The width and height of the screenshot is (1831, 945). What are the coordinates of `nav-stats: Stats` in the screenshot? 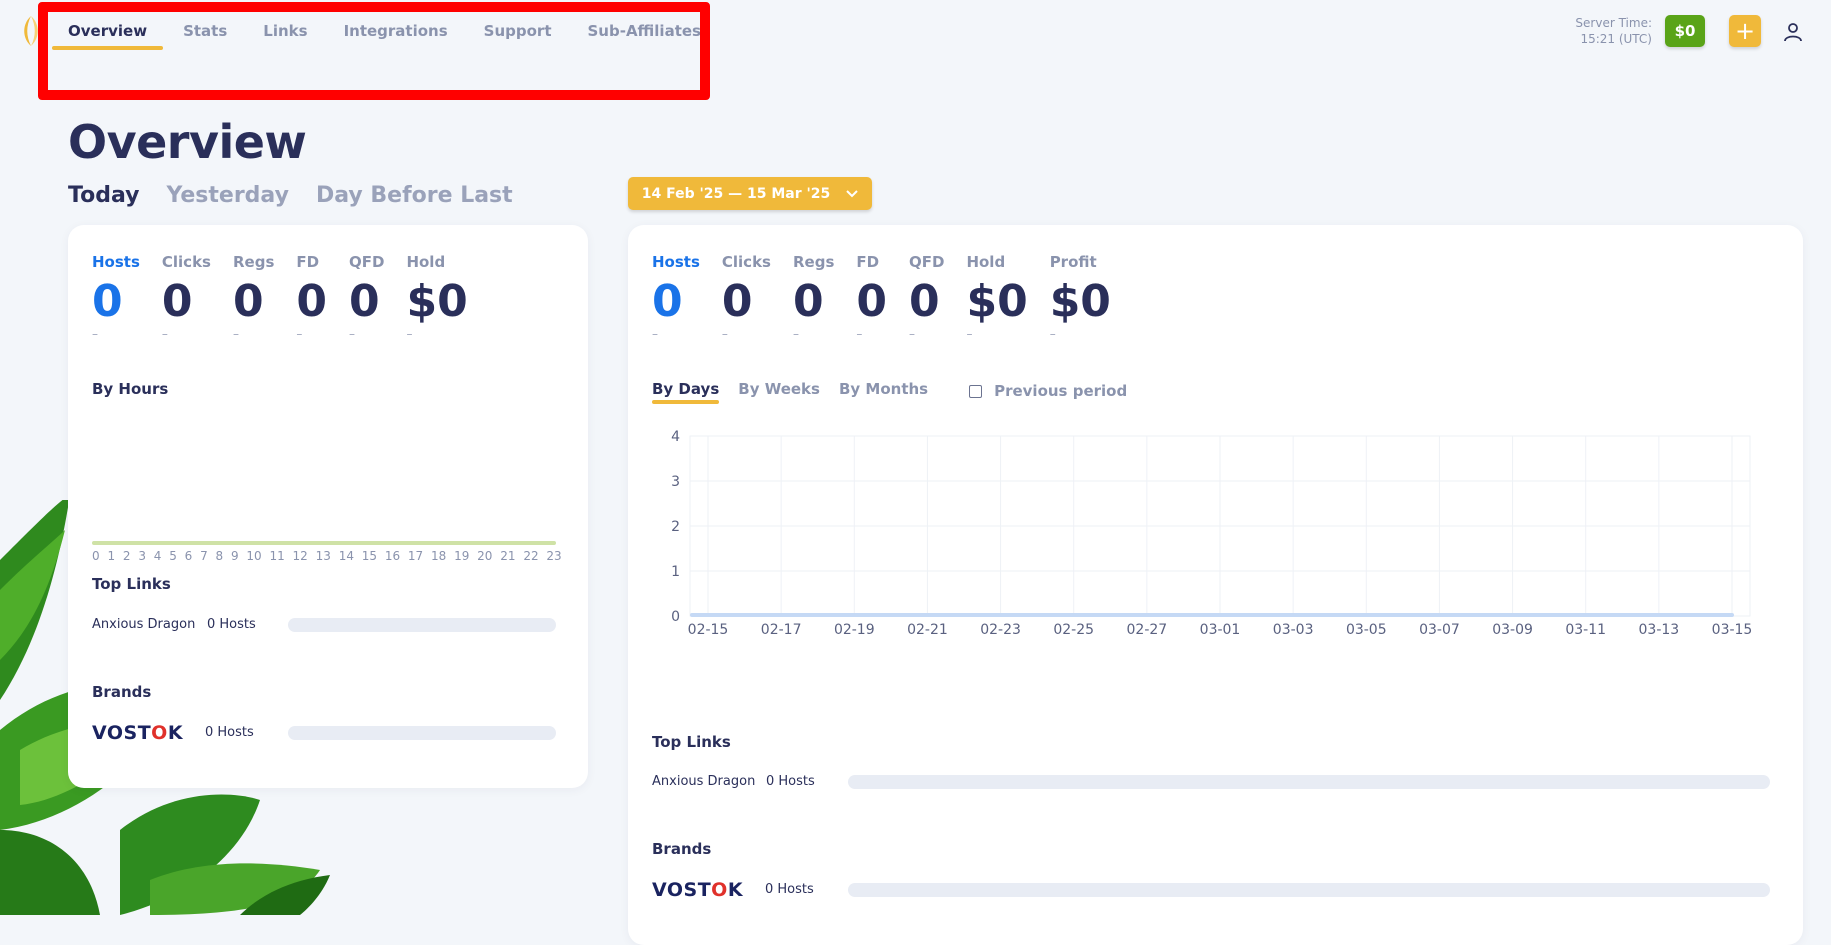 It's located at (205, 25).